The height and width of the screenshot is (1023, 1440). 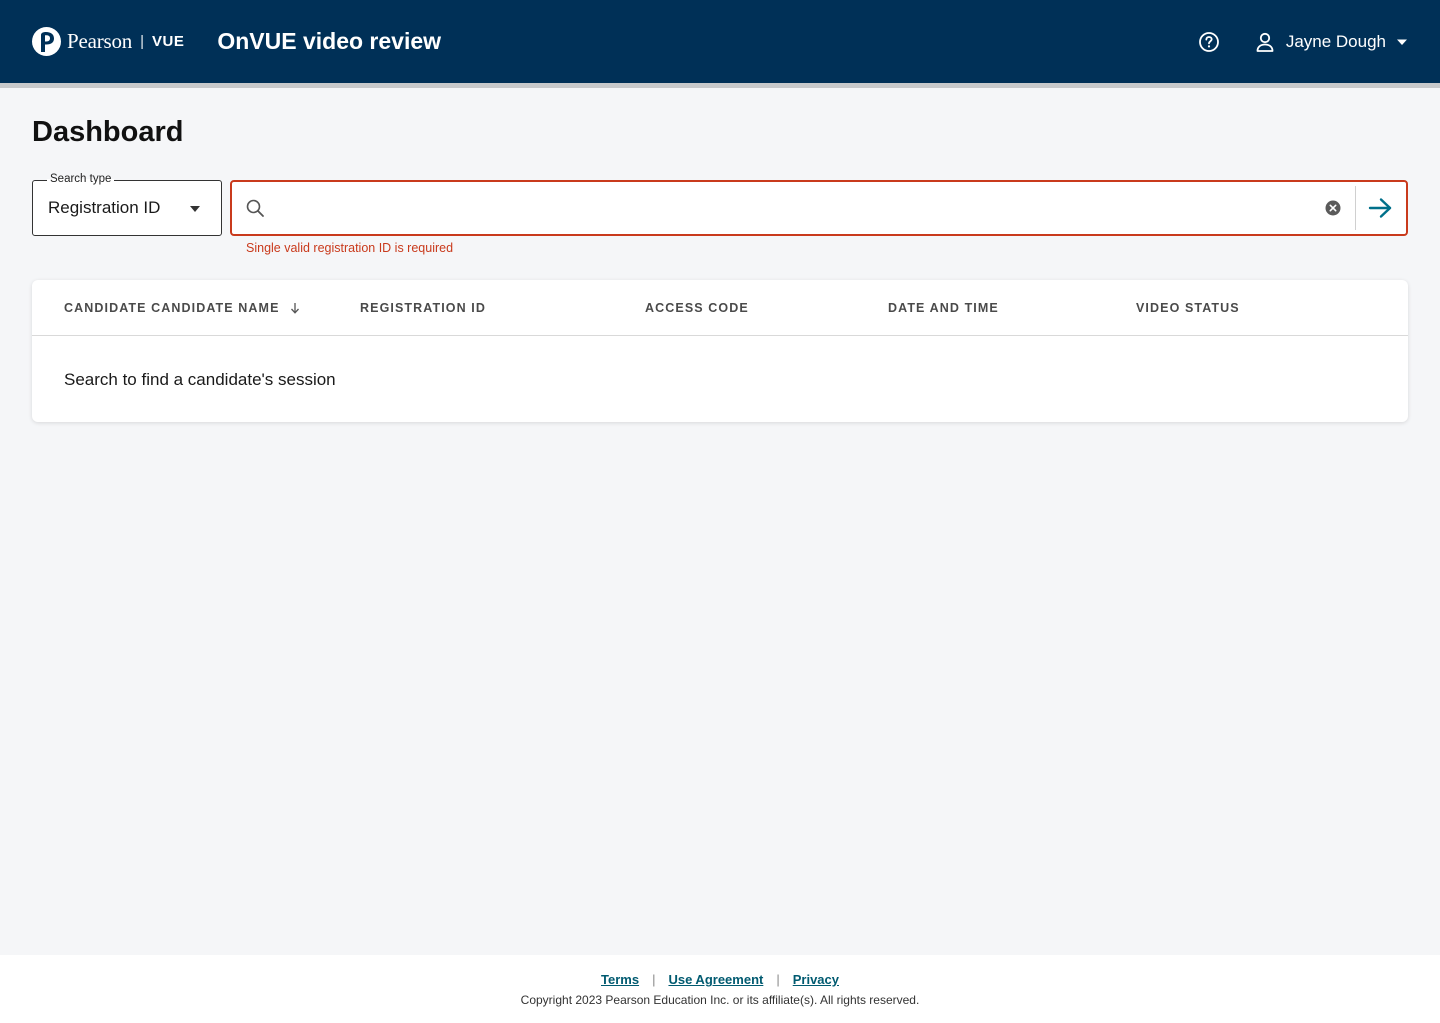 I want to click on pearson-vue-logo: Pearson | VUE, so click(x=108, y=41).